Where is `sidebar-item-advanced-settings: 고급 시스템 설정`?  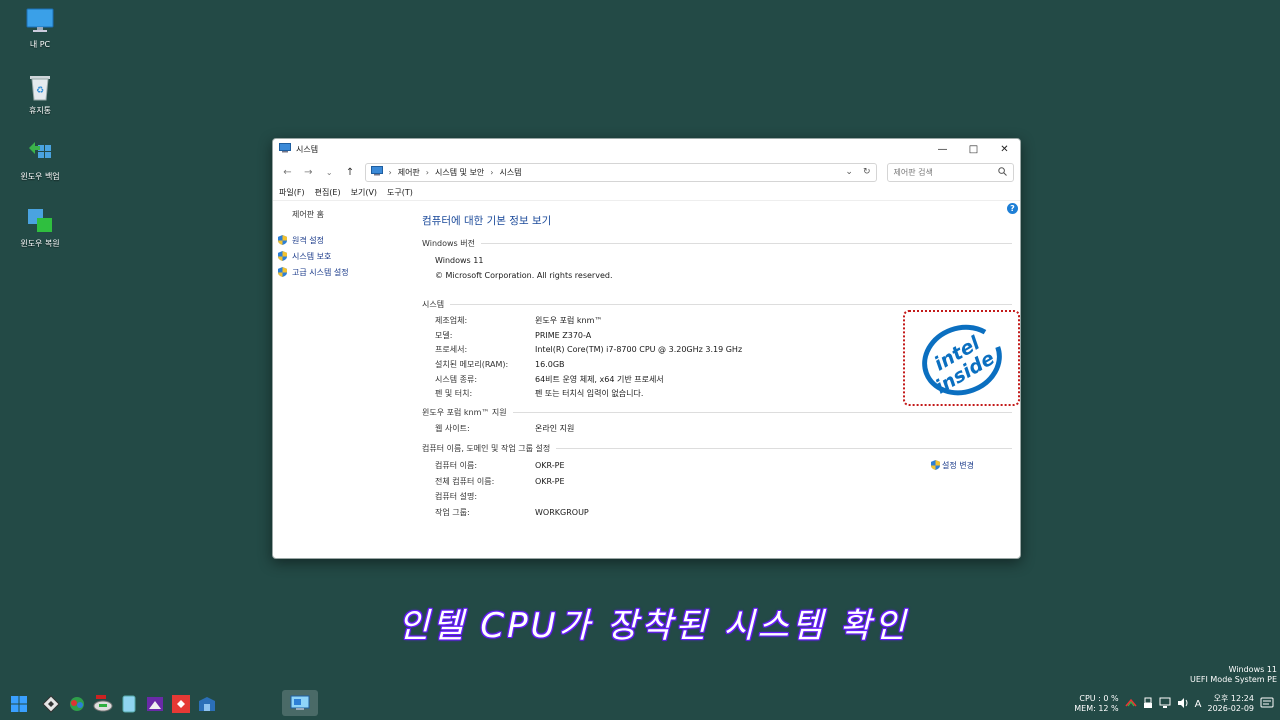
sidebar-item-advanced-settings: 고급 시스템 설정 is located at coordinates (347, 272).